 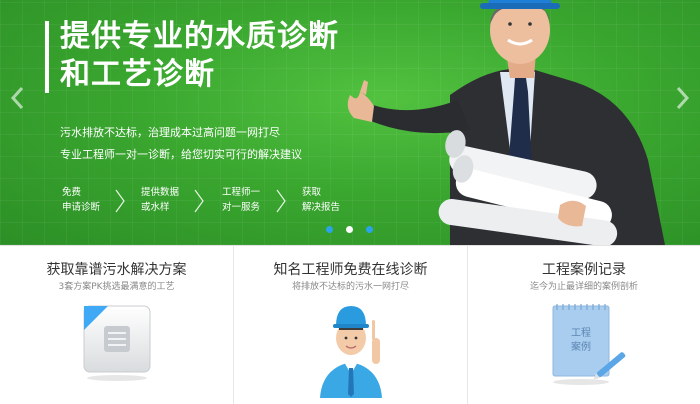 I want to click on step-3: 工程师一 对一服务, so click(x=241, y=200).